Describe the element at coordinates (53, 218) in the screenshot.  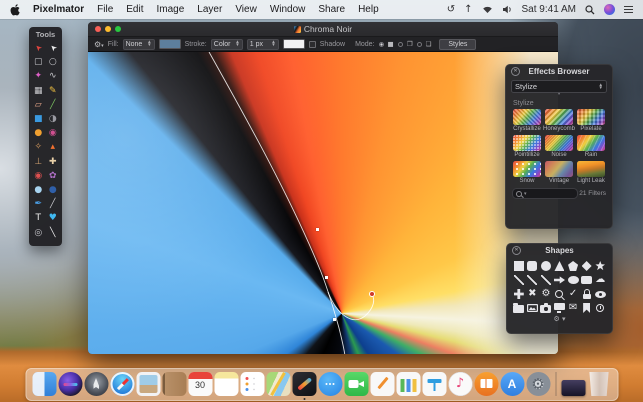
I see `shape-tool: ♥` at that location.